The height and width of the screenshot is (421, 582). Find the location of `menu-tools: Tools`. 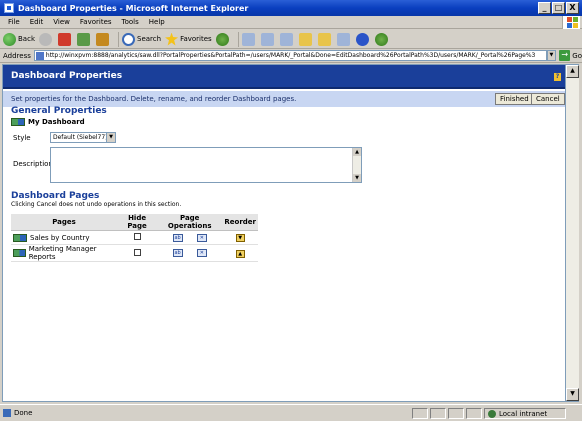

menu-tools: Tools is located at coordinates (130, 22).